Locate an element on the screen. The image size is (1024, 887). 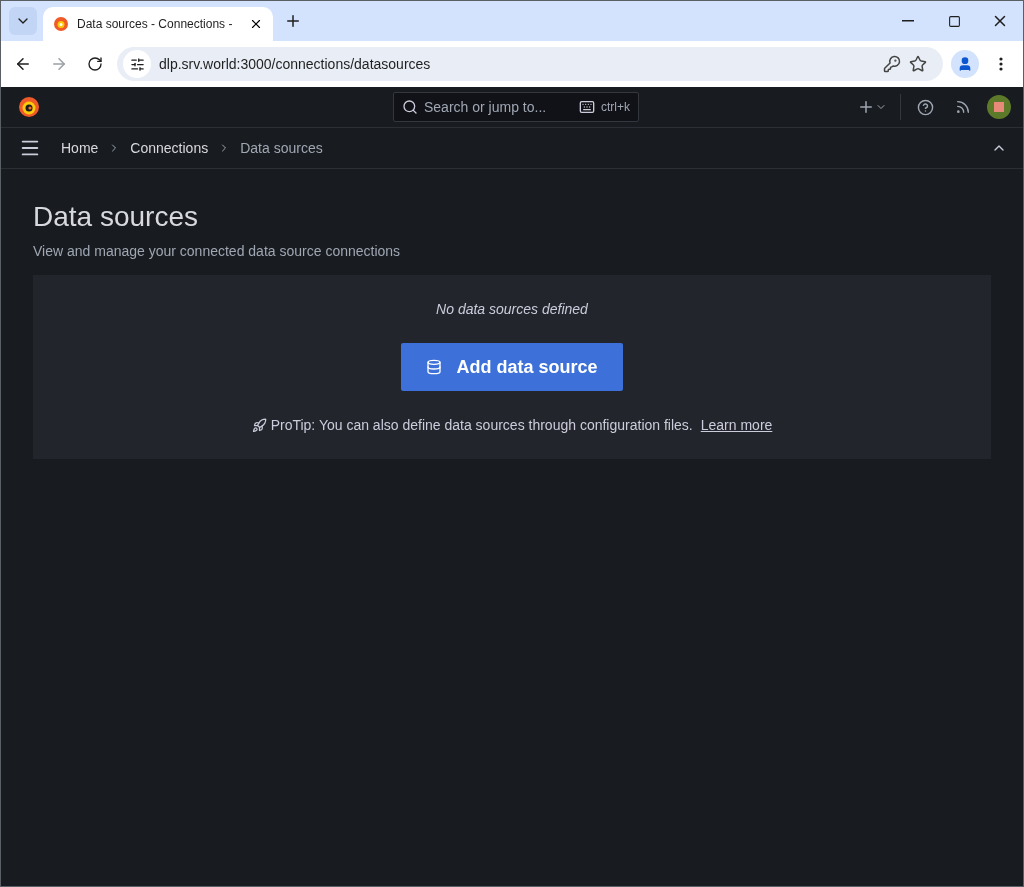
empty-message: No data sources defined is located at coordinates (512, 309).